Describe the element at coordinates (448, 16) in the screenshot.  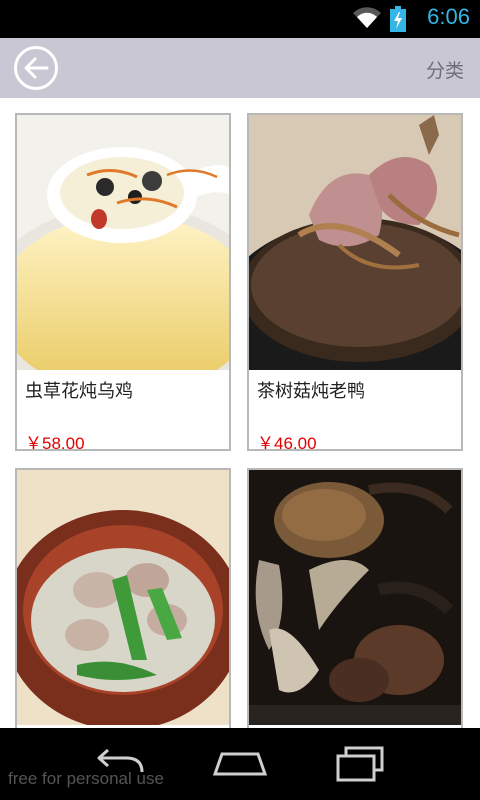
I see `clock-time: 6:06` at that location.